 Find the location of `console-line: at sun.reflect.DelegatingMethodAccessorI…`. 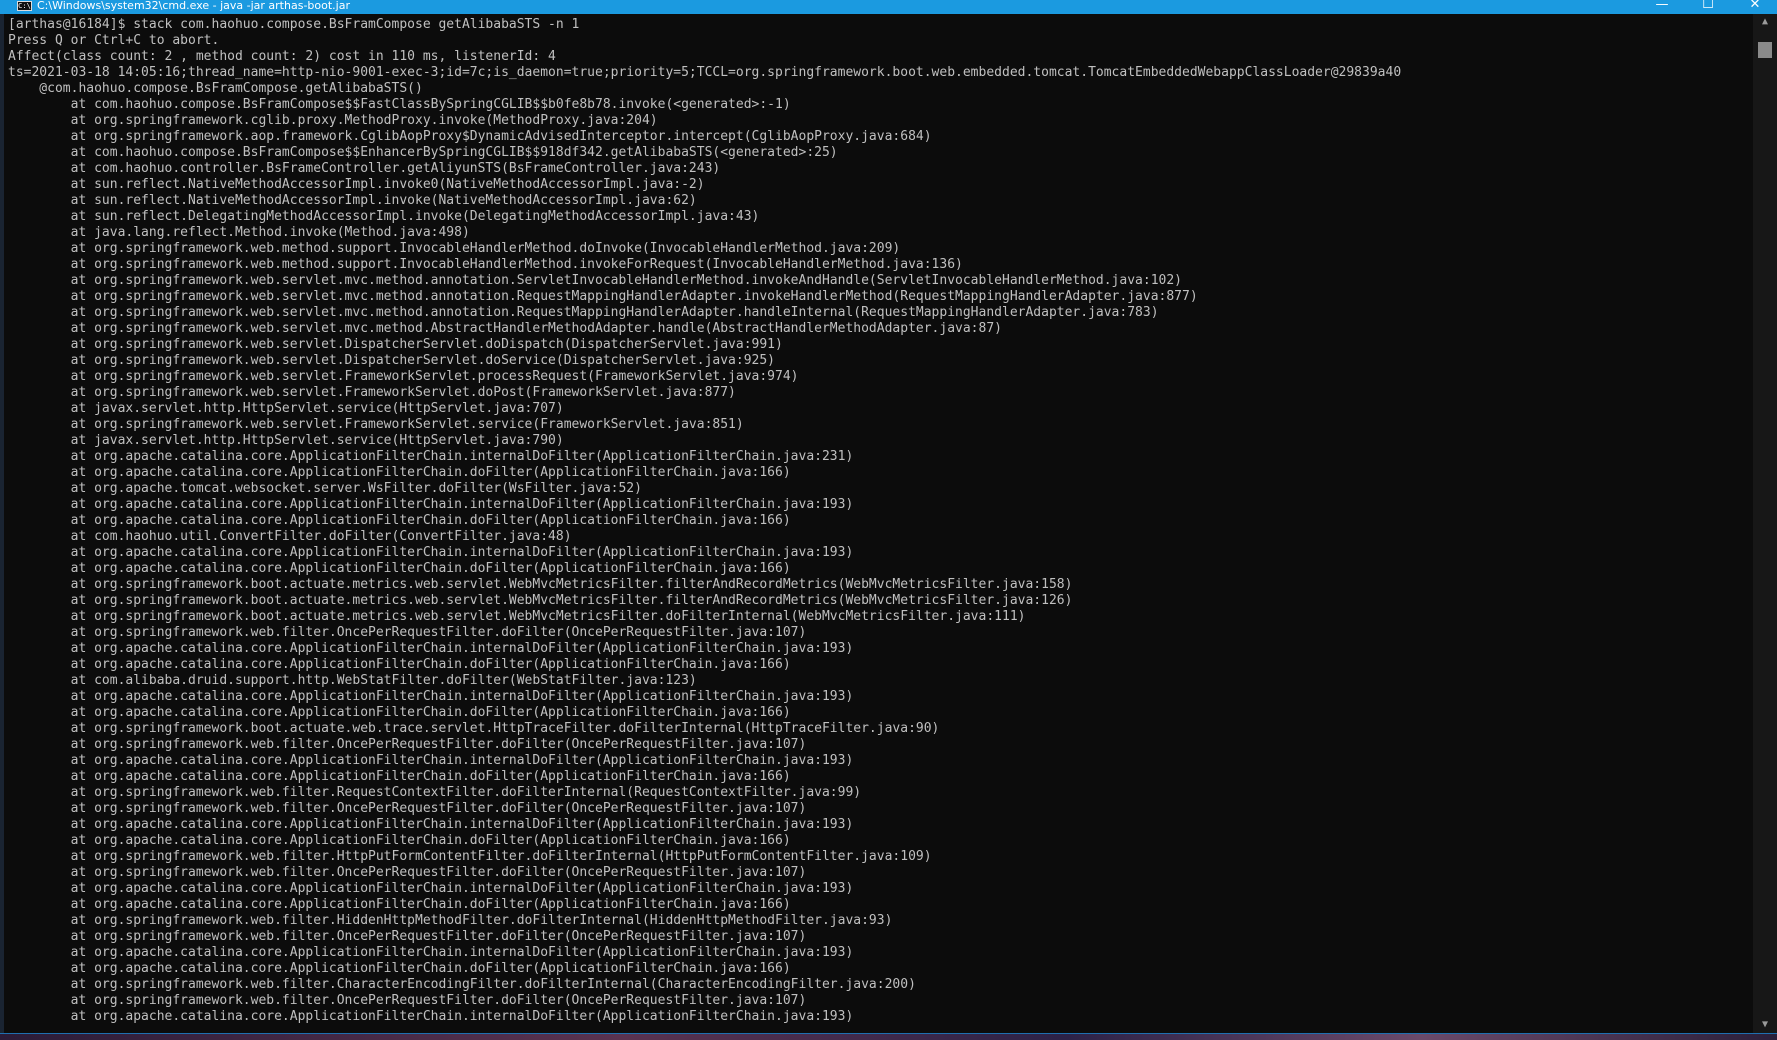

console-line: at sun.reflect.DelegatingMethodAccessorI… is located at coordinates (384, 216).